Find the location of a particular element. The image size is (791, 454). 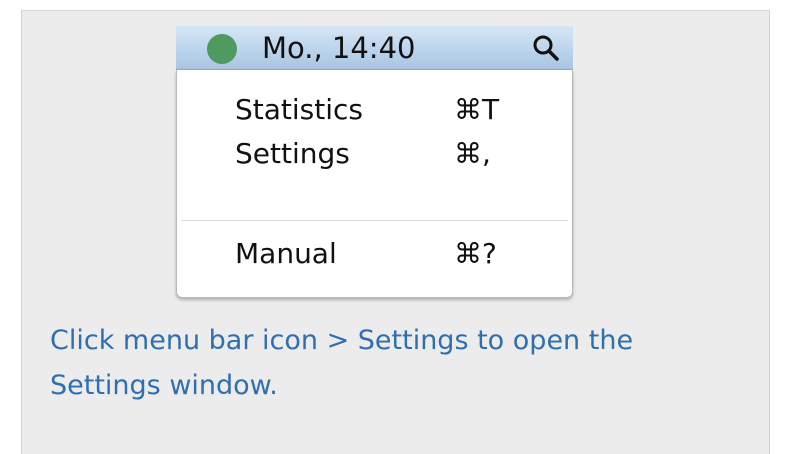

menu-item-statistics: Statistics ⌘T is located at coordinates (374, 110).